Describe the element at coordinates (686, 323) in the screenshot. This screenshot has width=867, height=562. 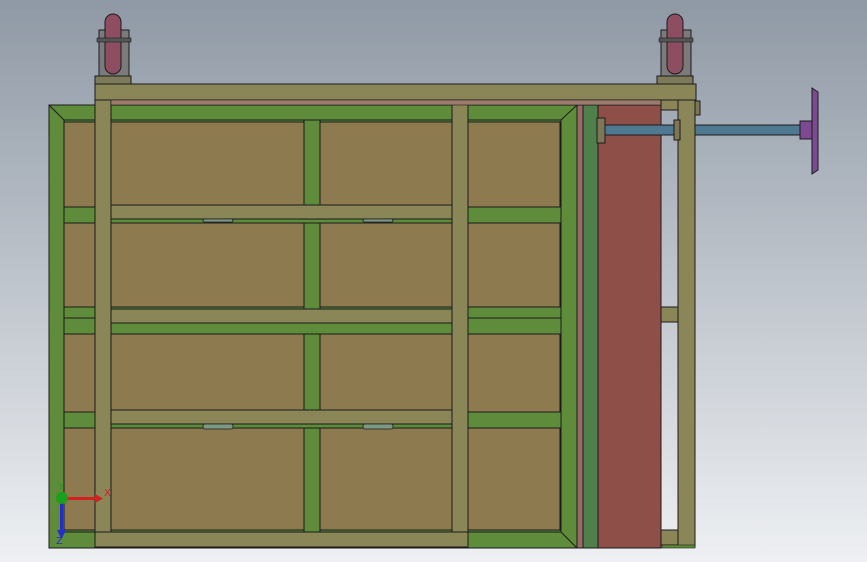
I see `right-frame-post` at that location.